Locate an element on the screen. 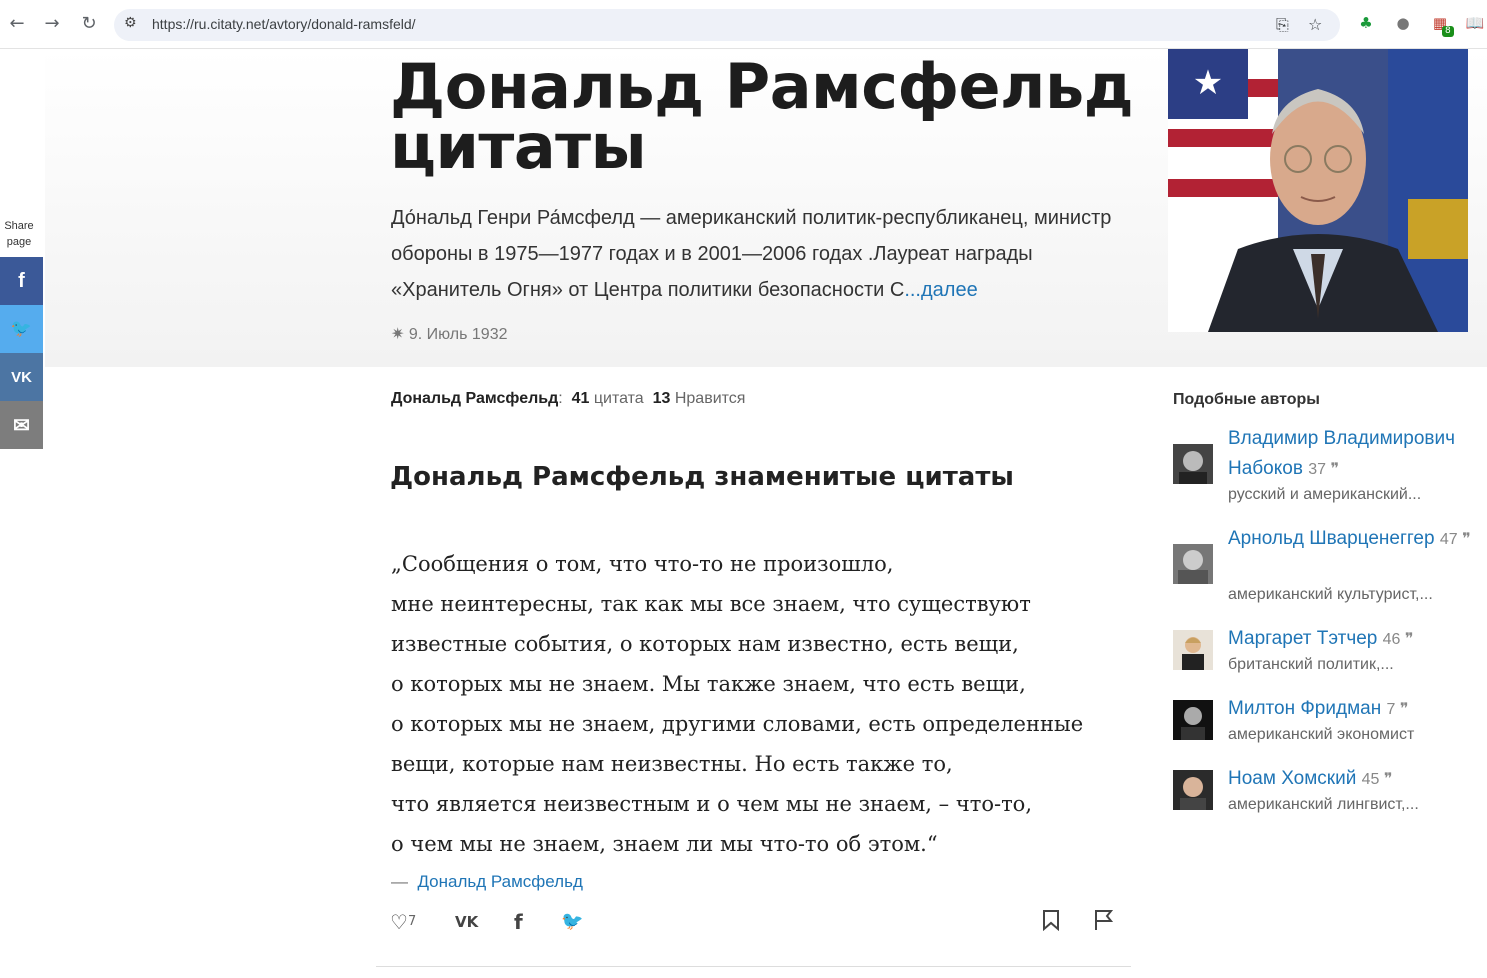 The height and width of the screenshot is (978, 1487). similar-authors-title: Подобные авторы is located at coordinates (1246, 399).